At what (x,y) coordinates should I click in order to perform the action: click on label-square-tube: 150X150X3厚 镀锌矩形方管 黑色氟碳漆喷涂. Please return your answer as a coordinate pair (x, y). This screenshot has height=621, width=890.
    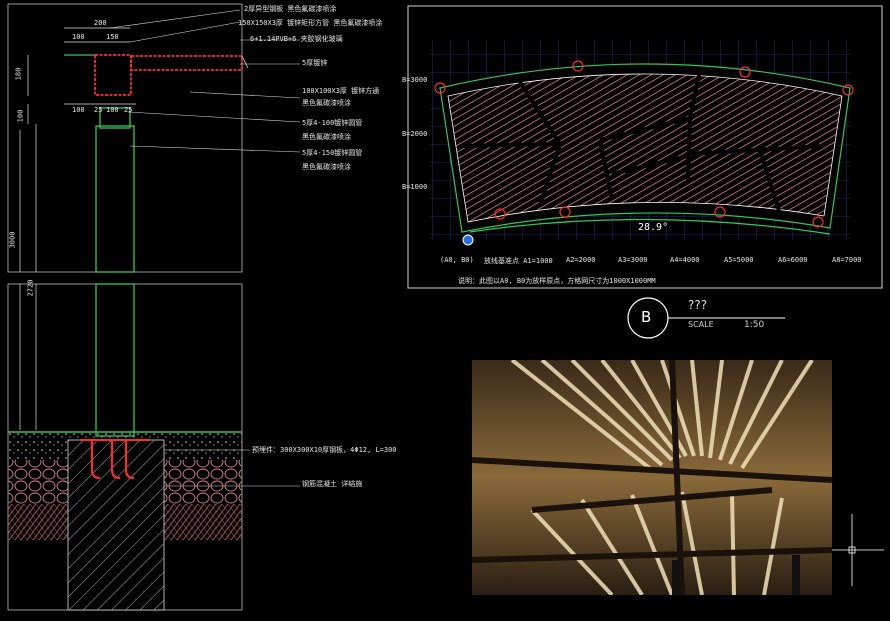
    Looking at the image, I should click on (310, 23).